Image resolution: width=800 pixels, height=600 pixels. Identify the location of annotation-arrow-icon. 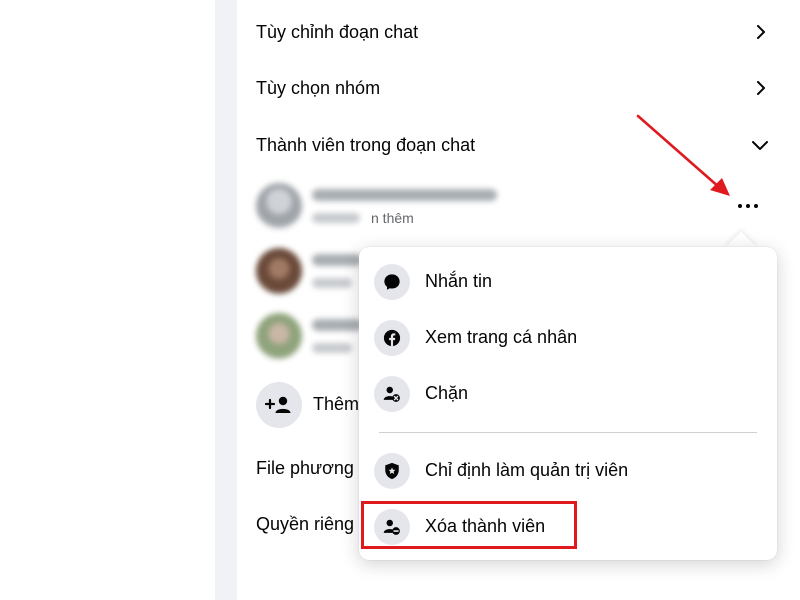
(683, 155).